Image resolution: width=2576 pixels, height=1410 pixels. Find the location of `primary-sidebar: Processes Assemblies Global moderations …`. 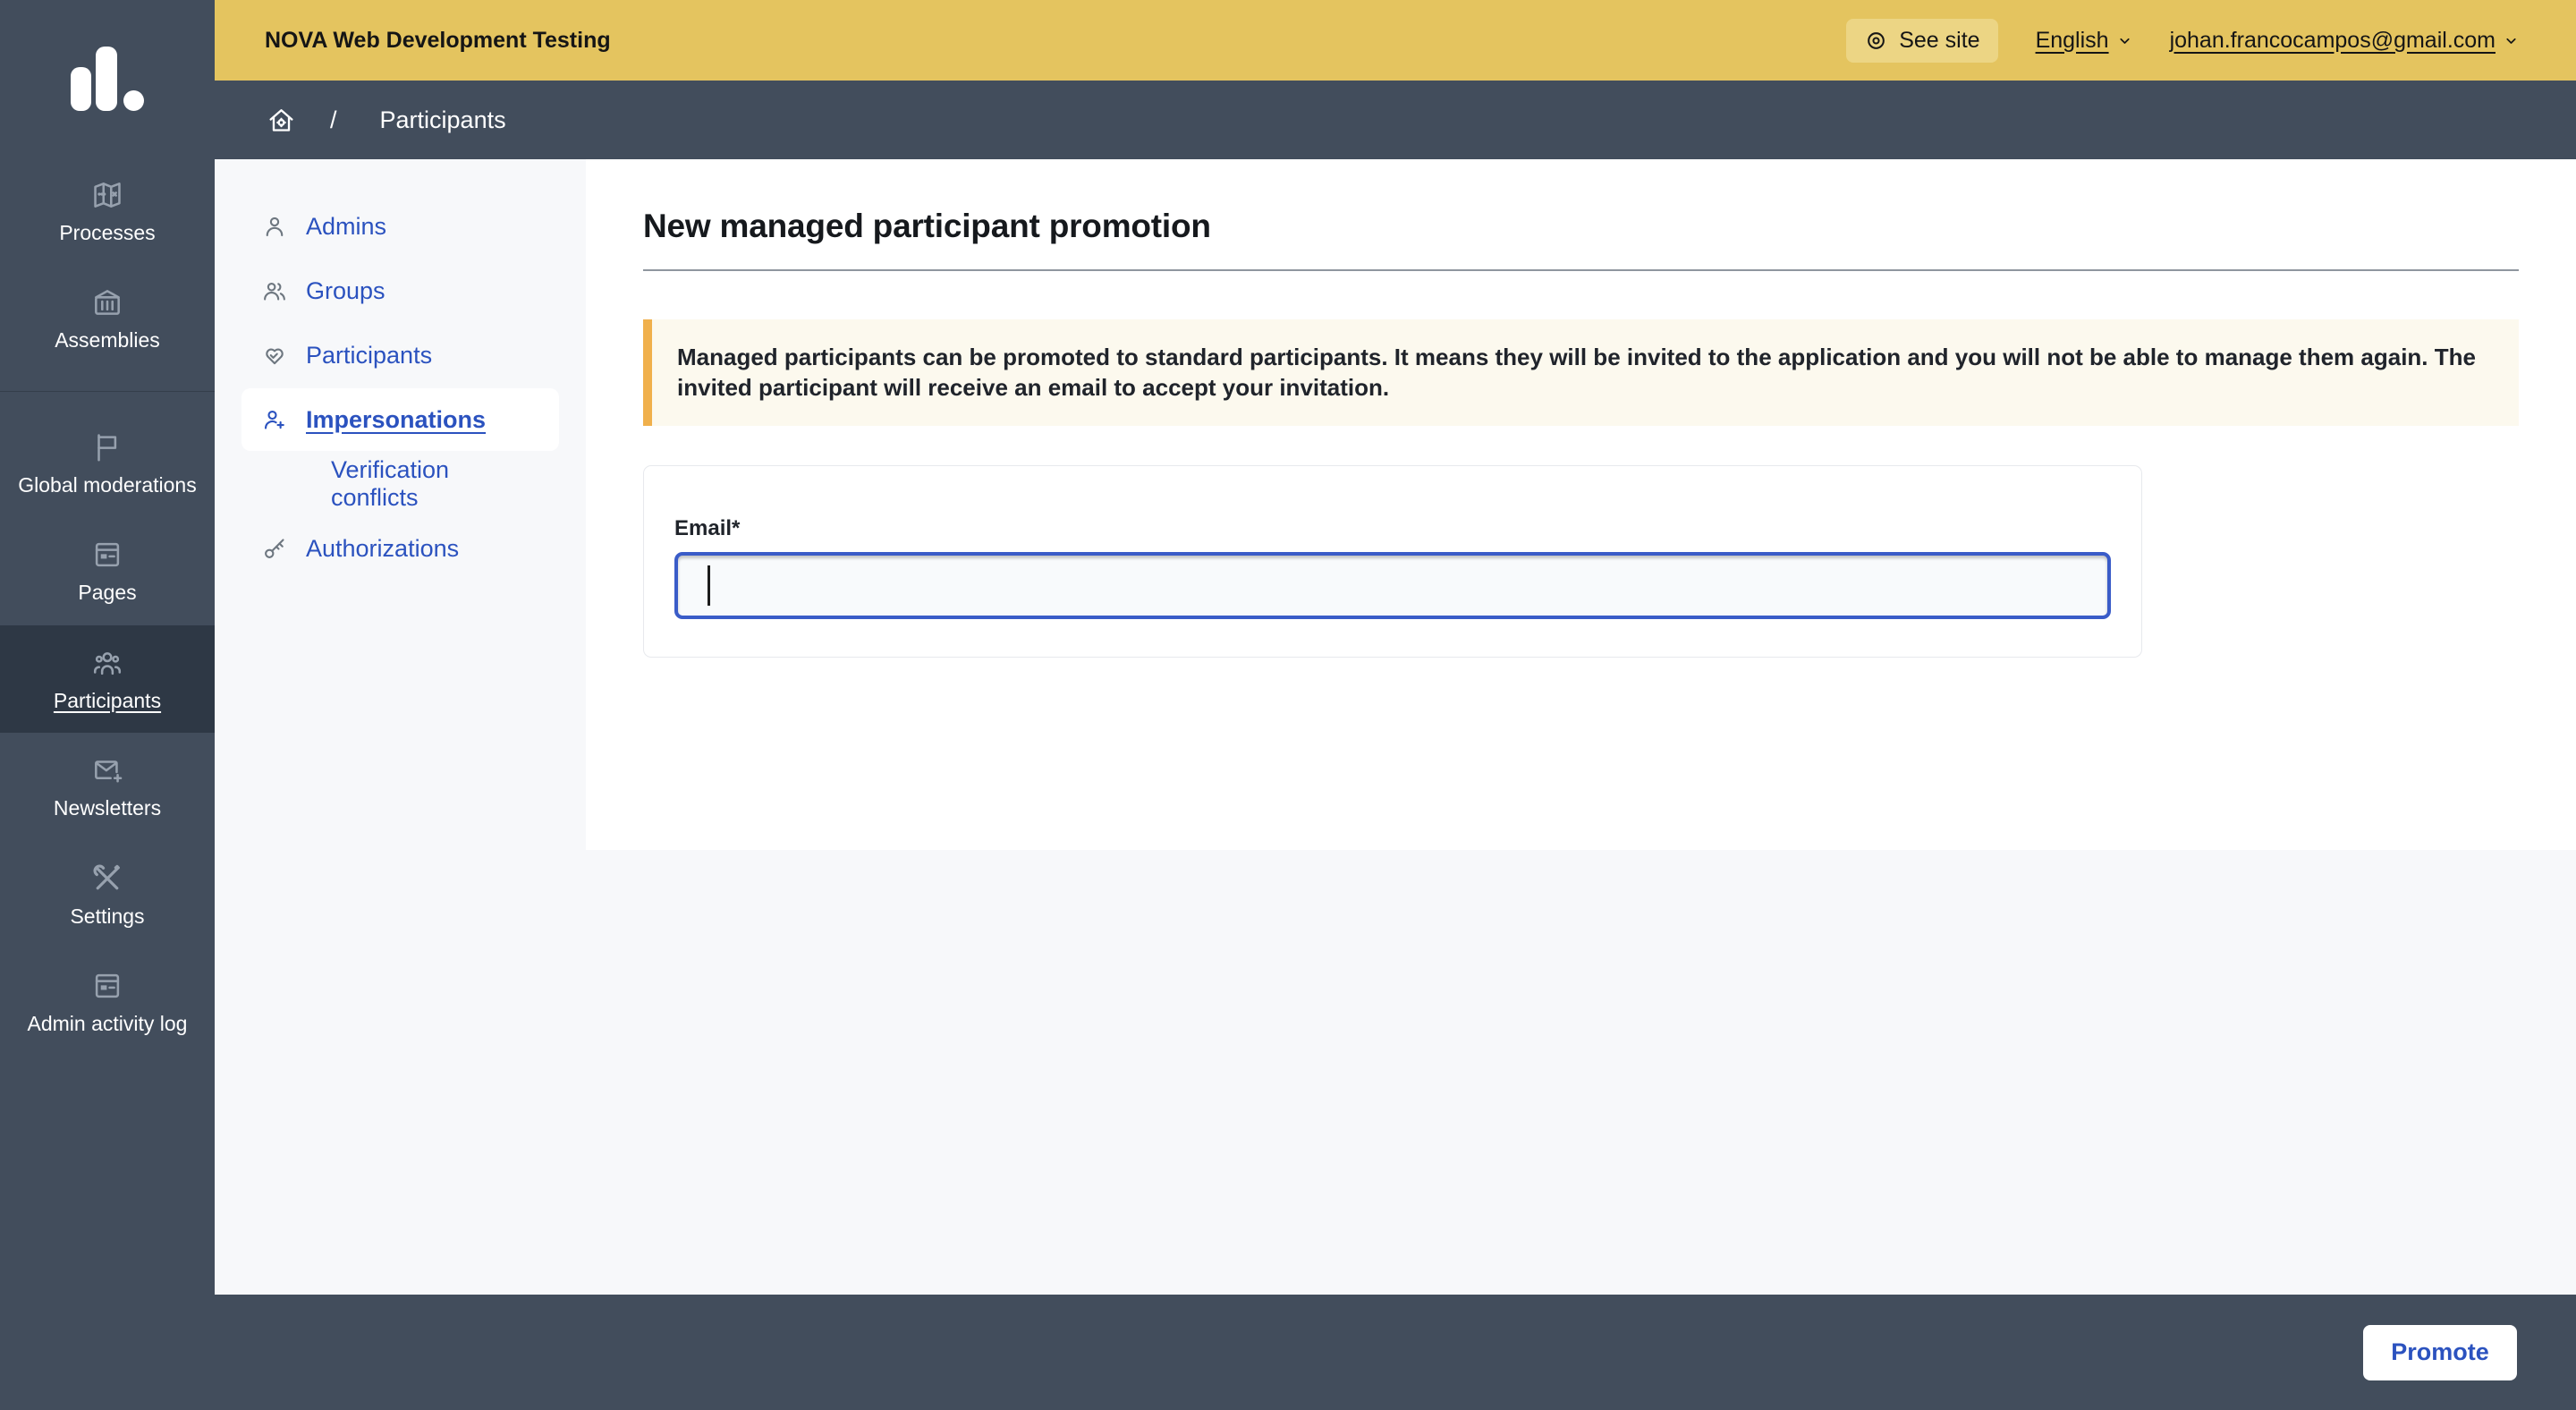

primary-sidebar: Processes Assemblies Global moderations … is located at coordinates (107, 705).